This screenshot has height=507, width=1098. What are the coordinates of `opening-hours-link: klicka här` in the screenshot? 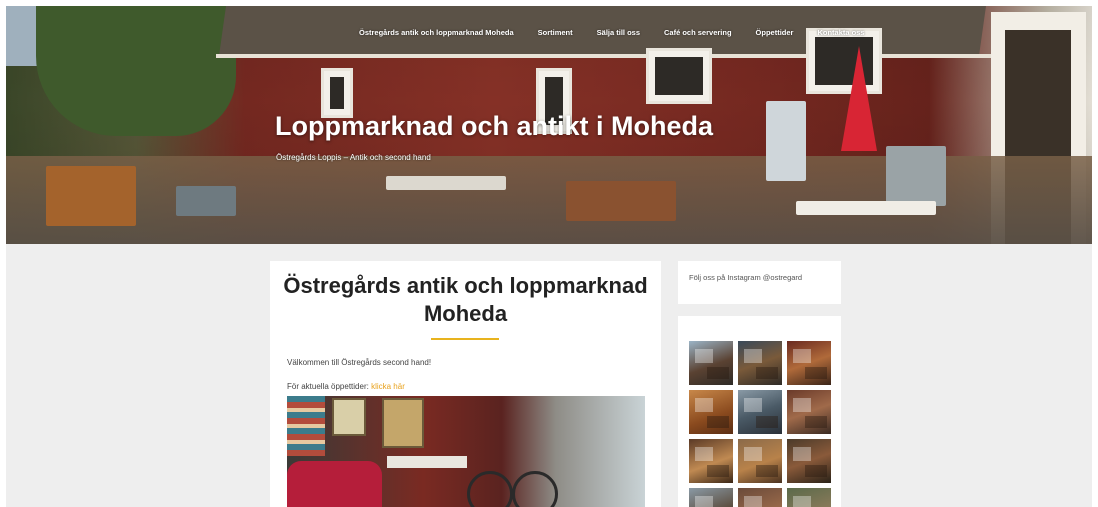 It's located at (388, 386).